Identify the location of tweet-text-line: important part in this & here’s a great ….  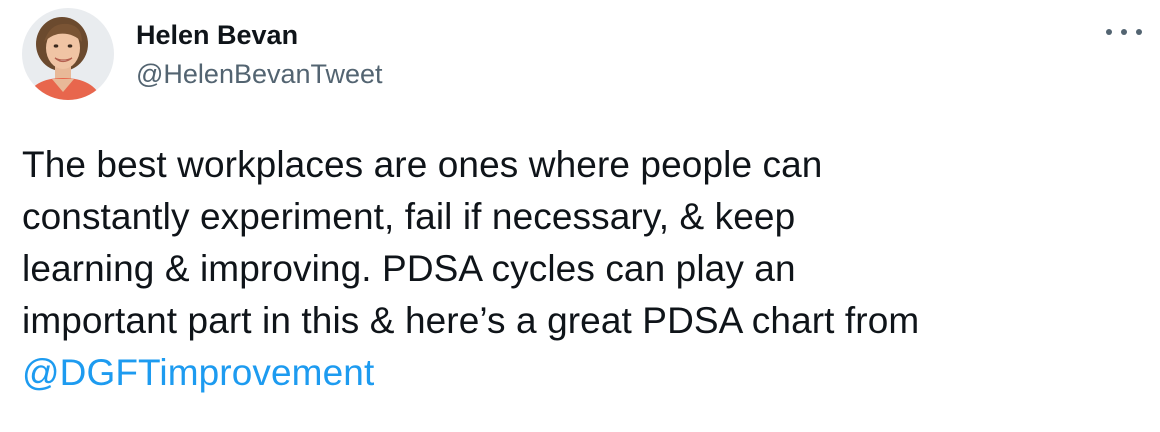
(471, 320).